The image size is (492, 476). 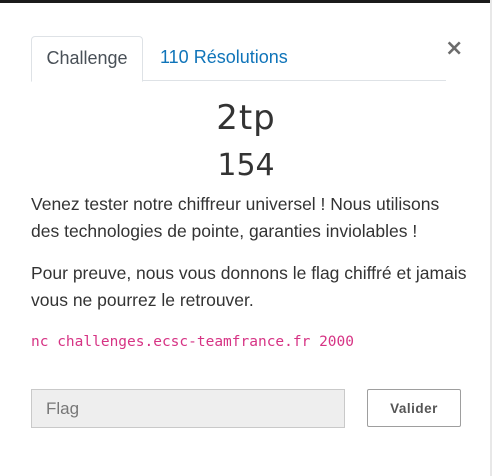 I want to click on connection-command: nc challenges.ecsc-teamfrance.fr 2000, so click(x=193, y=342).